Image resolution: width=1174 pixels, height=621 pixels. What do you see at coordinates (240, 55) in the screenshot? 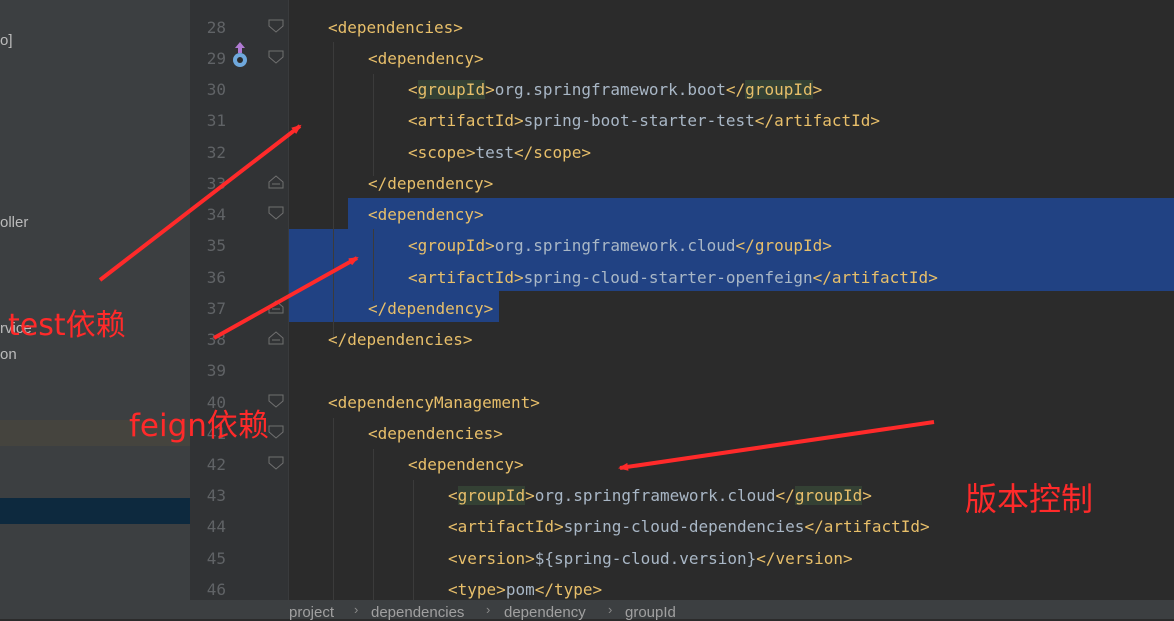
I see `override-marker-icon` at bounding box center [240, 55].